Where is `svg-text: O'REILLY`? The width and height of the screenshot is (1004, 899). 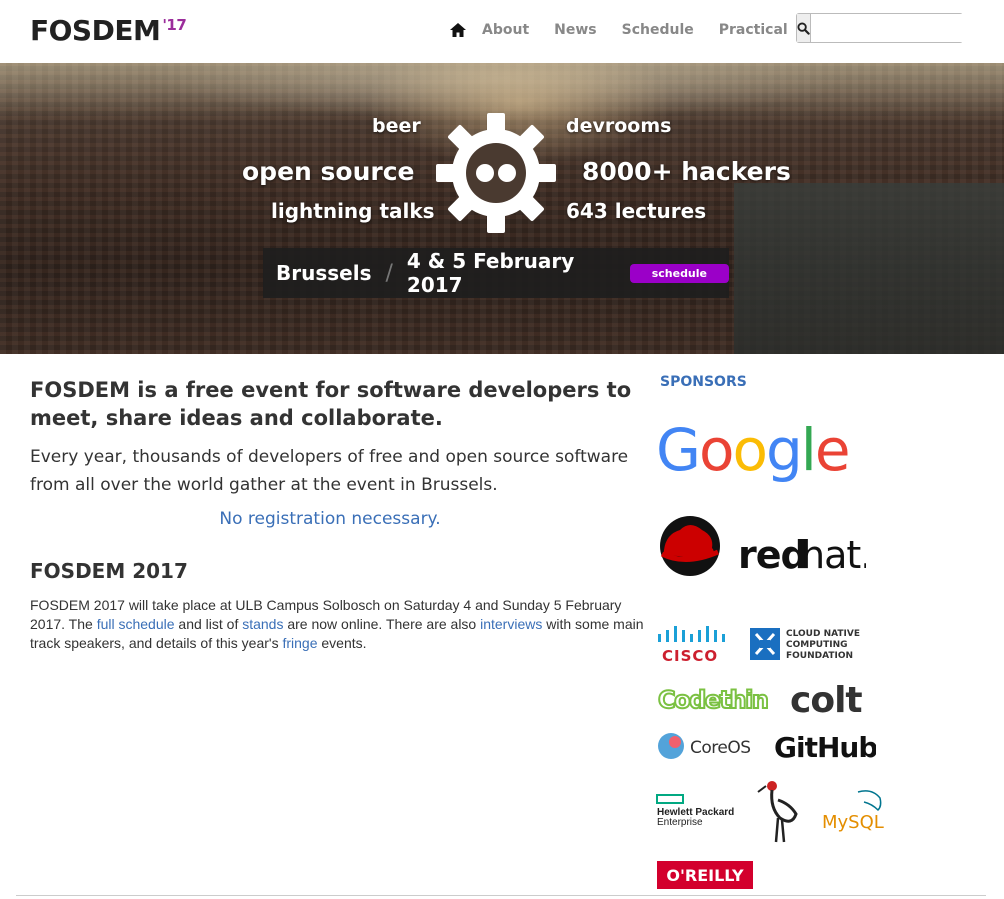
svg-text: O'REILLY is located at coordinates (705, 875).